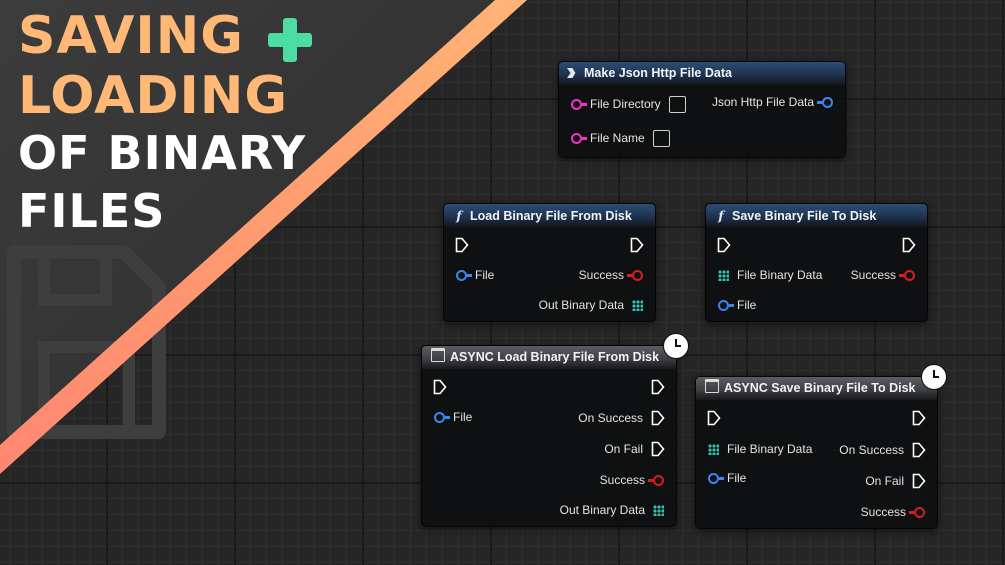 Image resolution: width=1005 pixels, height=565 pixels. I want to click on node-header: f Load Binary File From Disk, so click(549, 215).